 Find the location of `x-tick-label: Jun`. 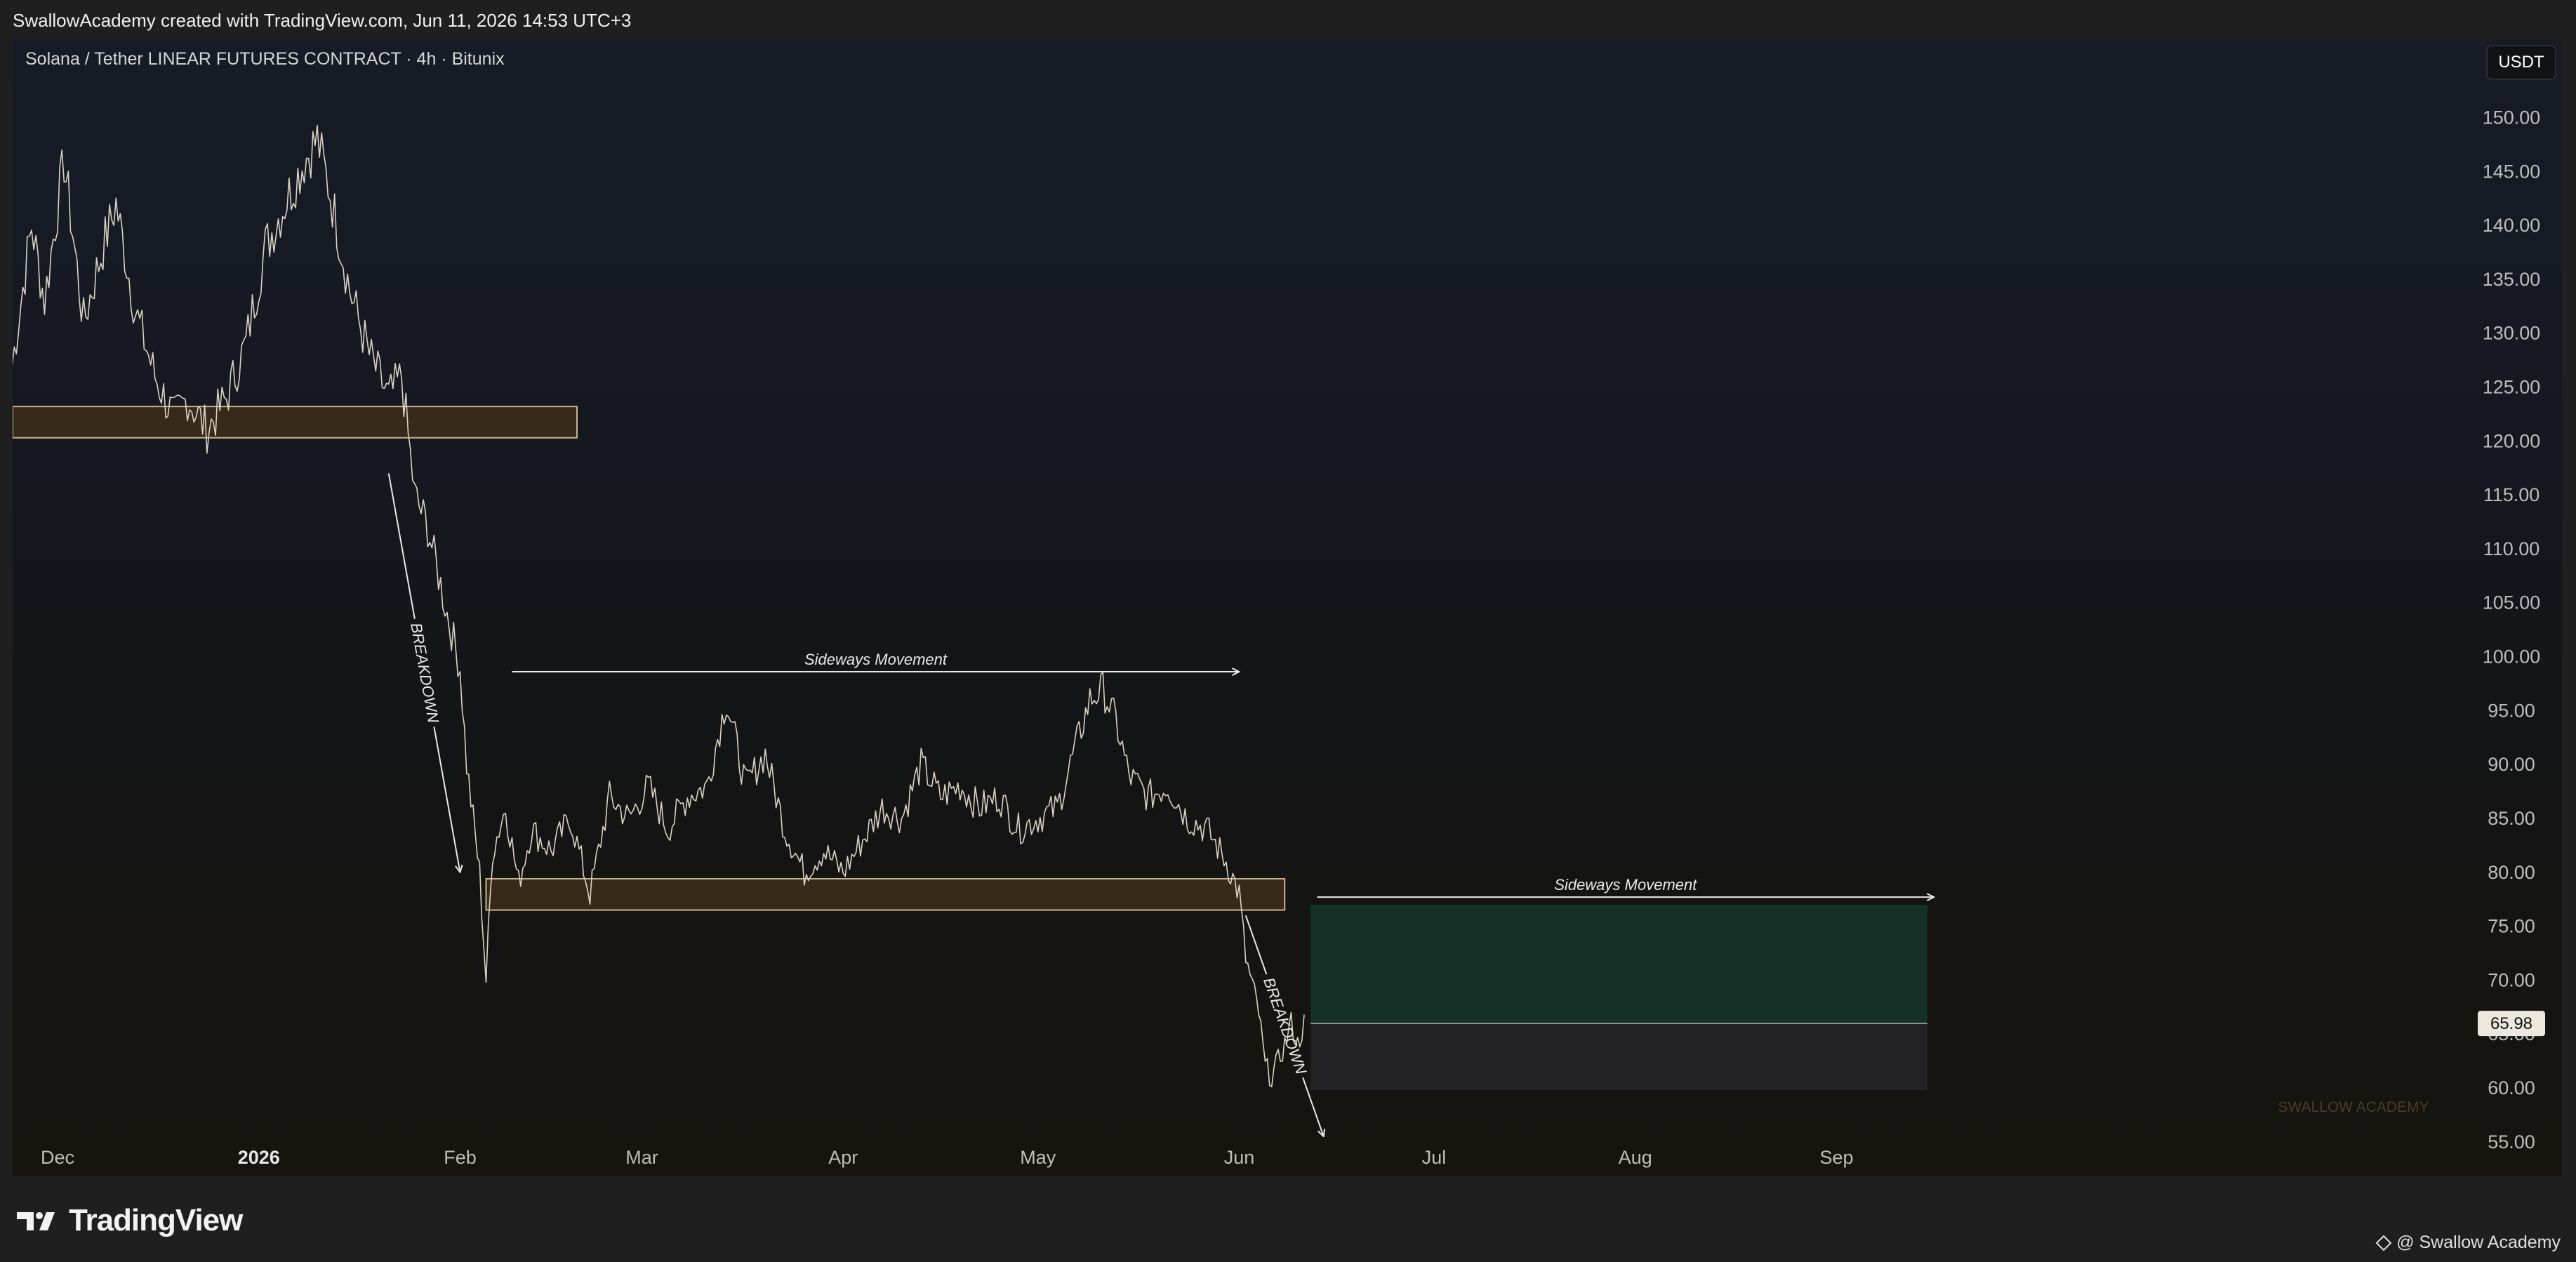

x-tick-label: Jun is located at coordinates (1240, 1157).